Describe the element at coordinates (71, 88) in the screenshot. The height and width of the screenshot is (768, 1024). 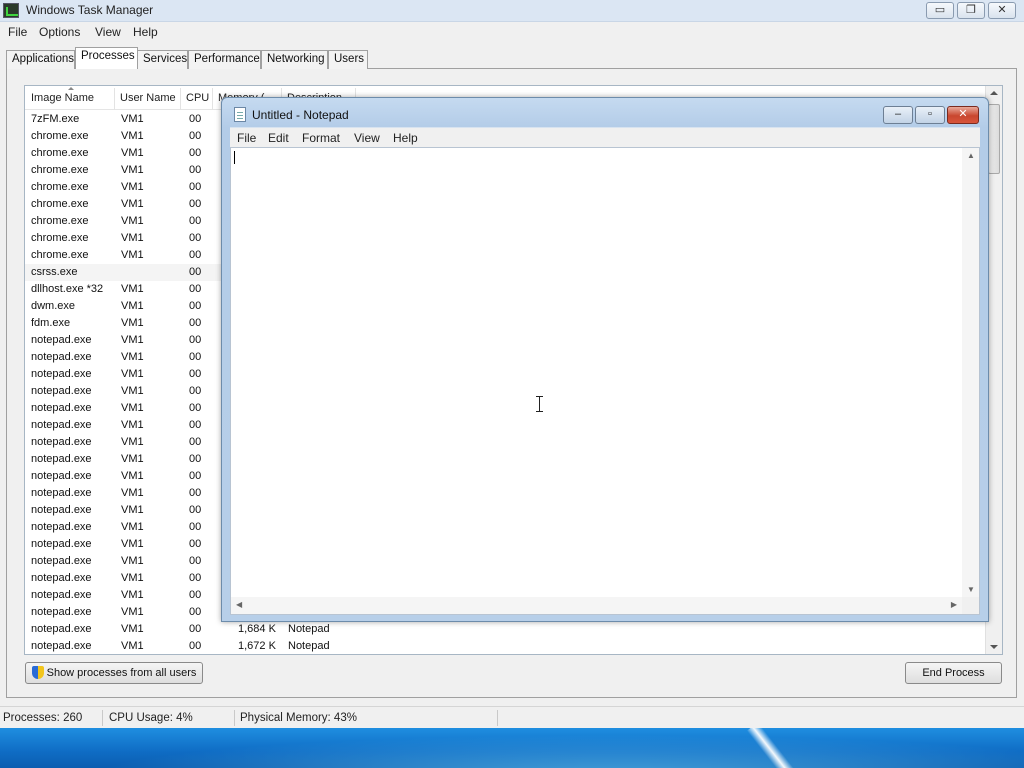
I see `sort-ascending-icon` at that location.